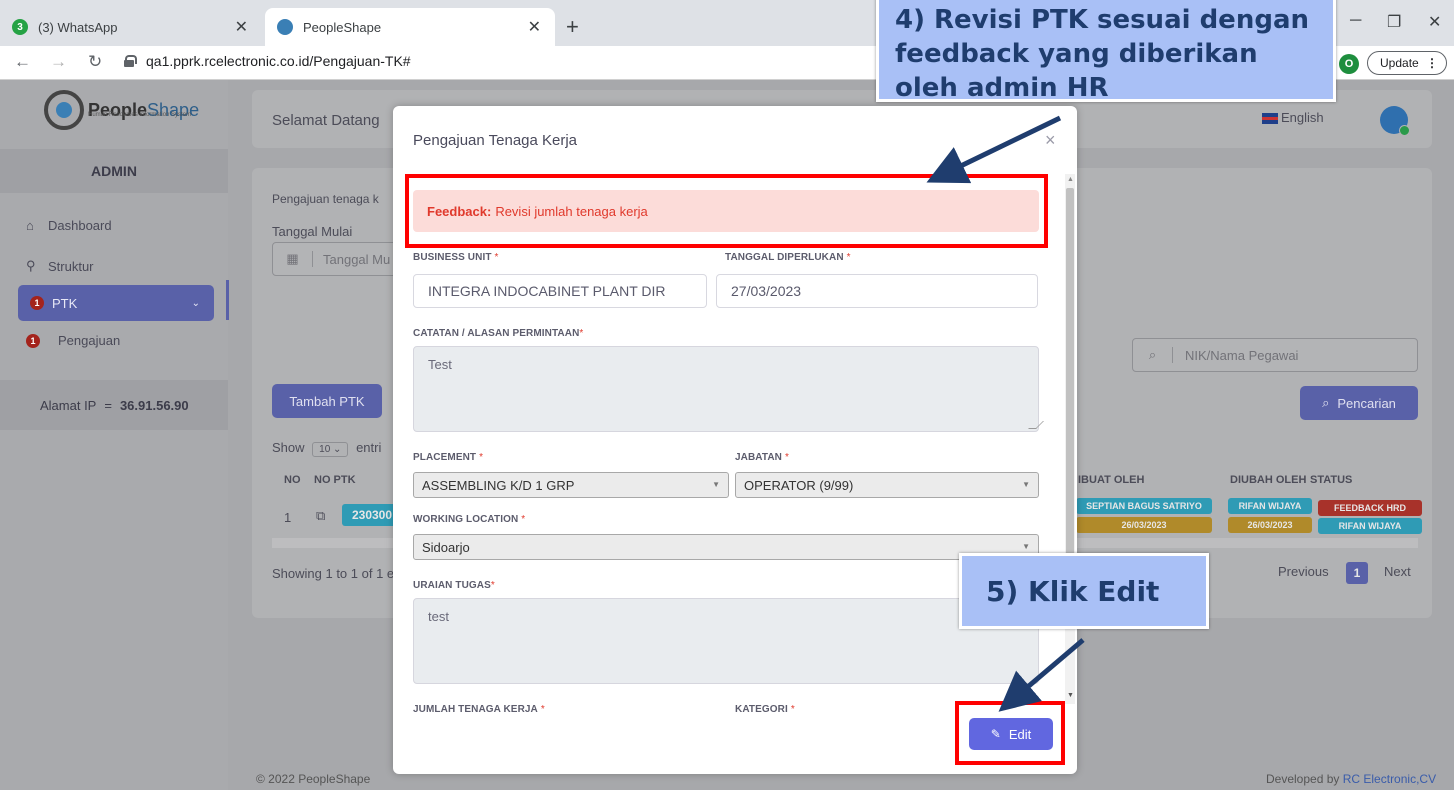 The height and width of the screenshot is (790, 1454). Describe the element at coordinates (1070, 695) in the screenshot. I see `scroll-down-icon: ▼` at that location.